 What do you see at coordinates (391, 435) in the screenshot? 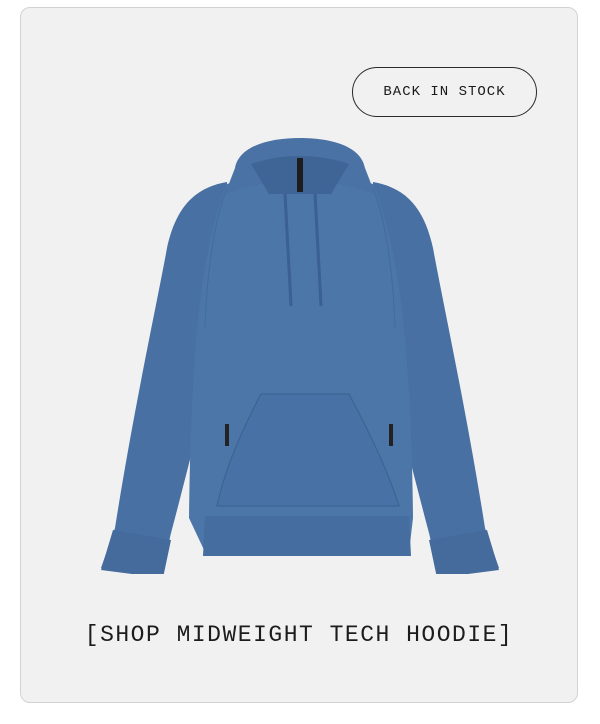
I see `hoodie-right-zip` at bounding box center [391, 435].